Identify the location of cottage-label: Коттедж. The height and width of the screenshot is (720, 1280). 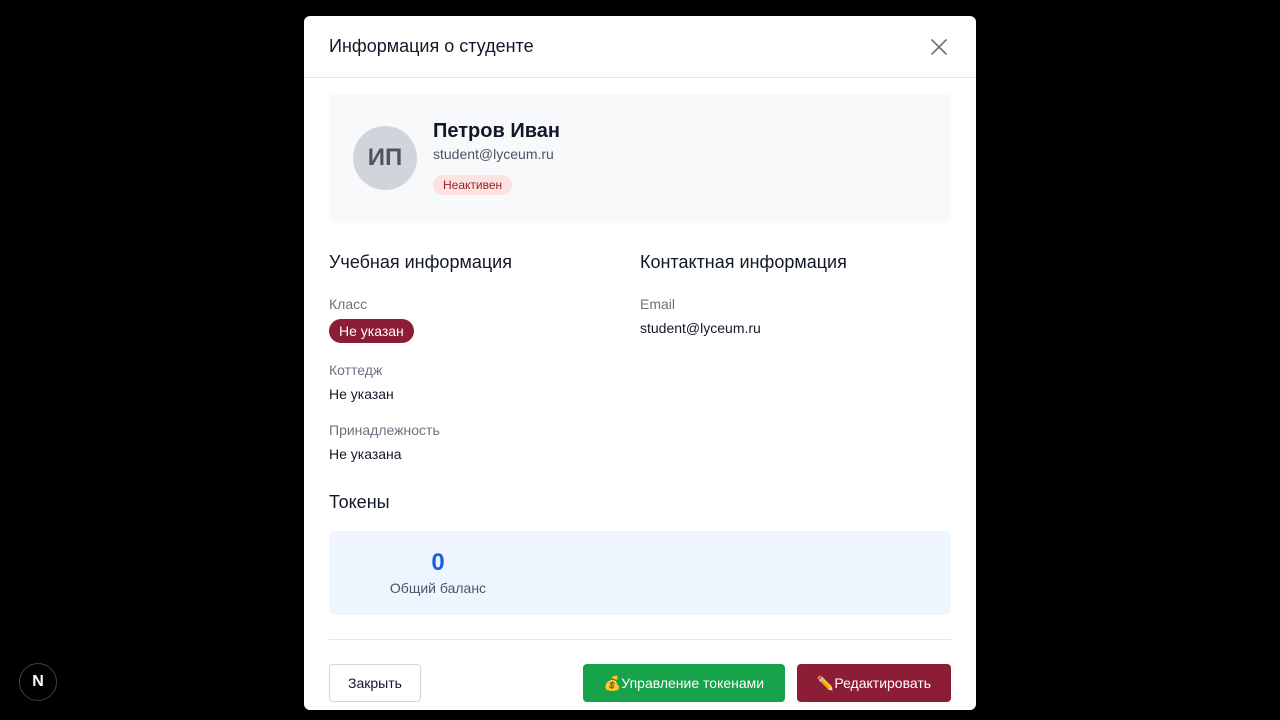
(356, 370).